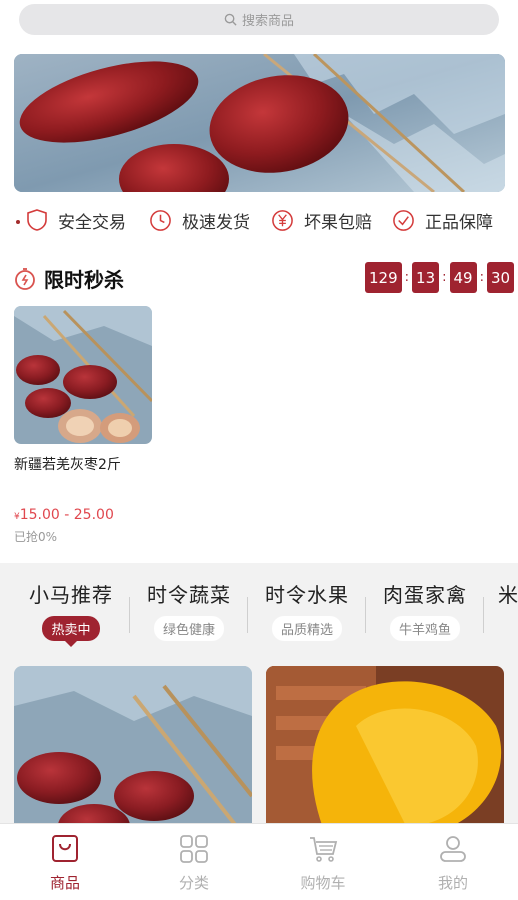  I want to click on tab-subtitle: 绿色健康, so click(188, 628).